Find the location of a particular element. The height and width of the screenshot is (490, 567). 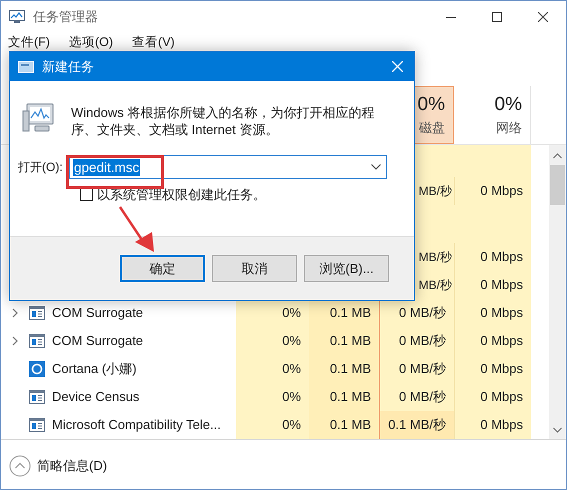

close-icon is located at coordinates (543, 17).